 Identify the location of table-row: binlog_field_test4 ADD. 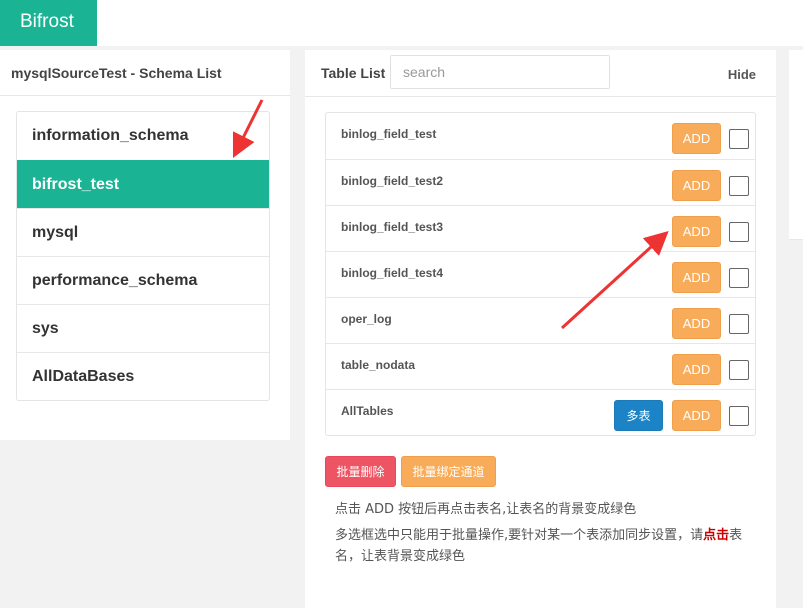
(540, 274).